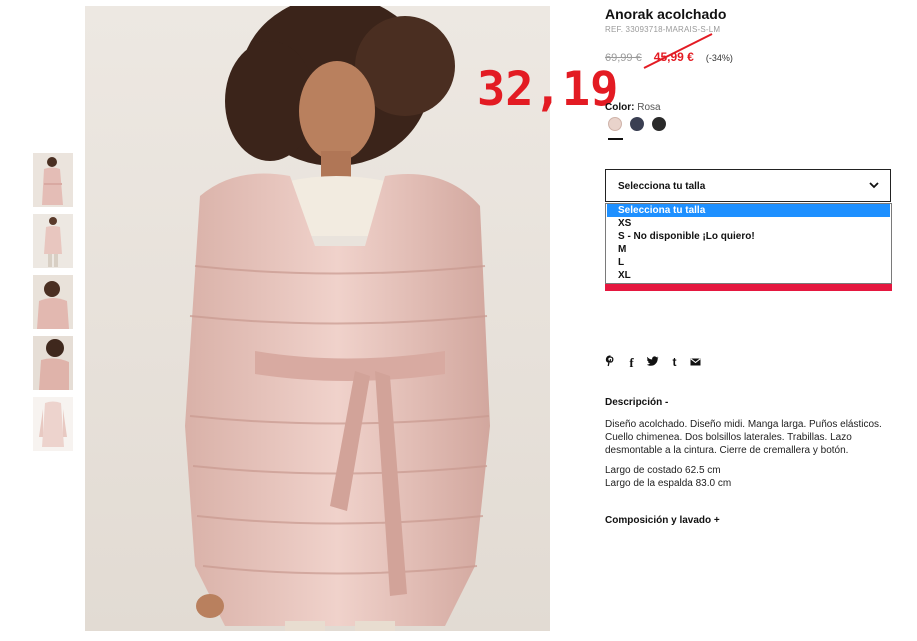 The height and width of the screenshot is (641, 917). I want to click on social-share: f t, so click(653, 362).